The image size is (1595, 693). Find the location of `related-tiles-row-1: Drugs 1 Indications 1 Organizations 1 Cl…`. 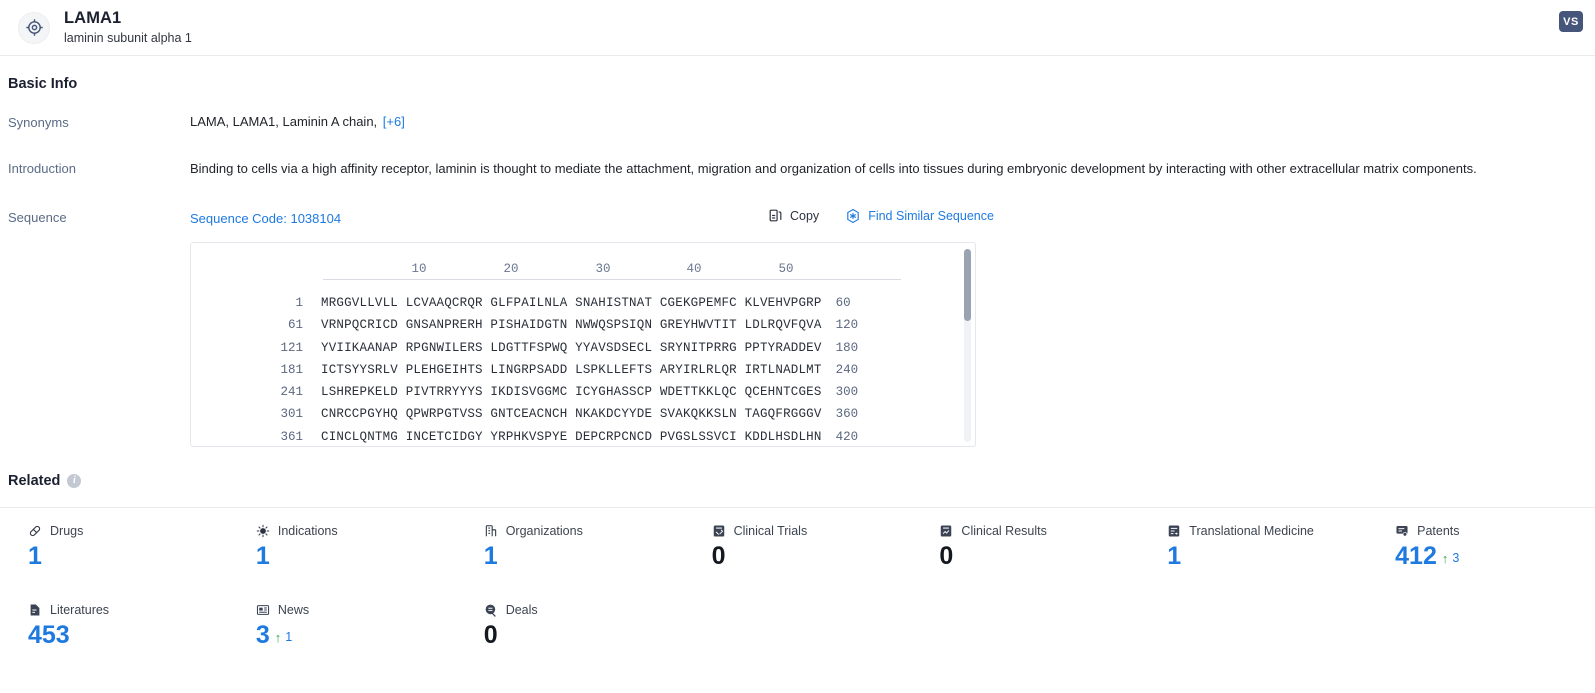

related-tiles-row-1: Drugs 1 Indications 1 Organizations 1 Cl… is located at coordinates (797, 538).